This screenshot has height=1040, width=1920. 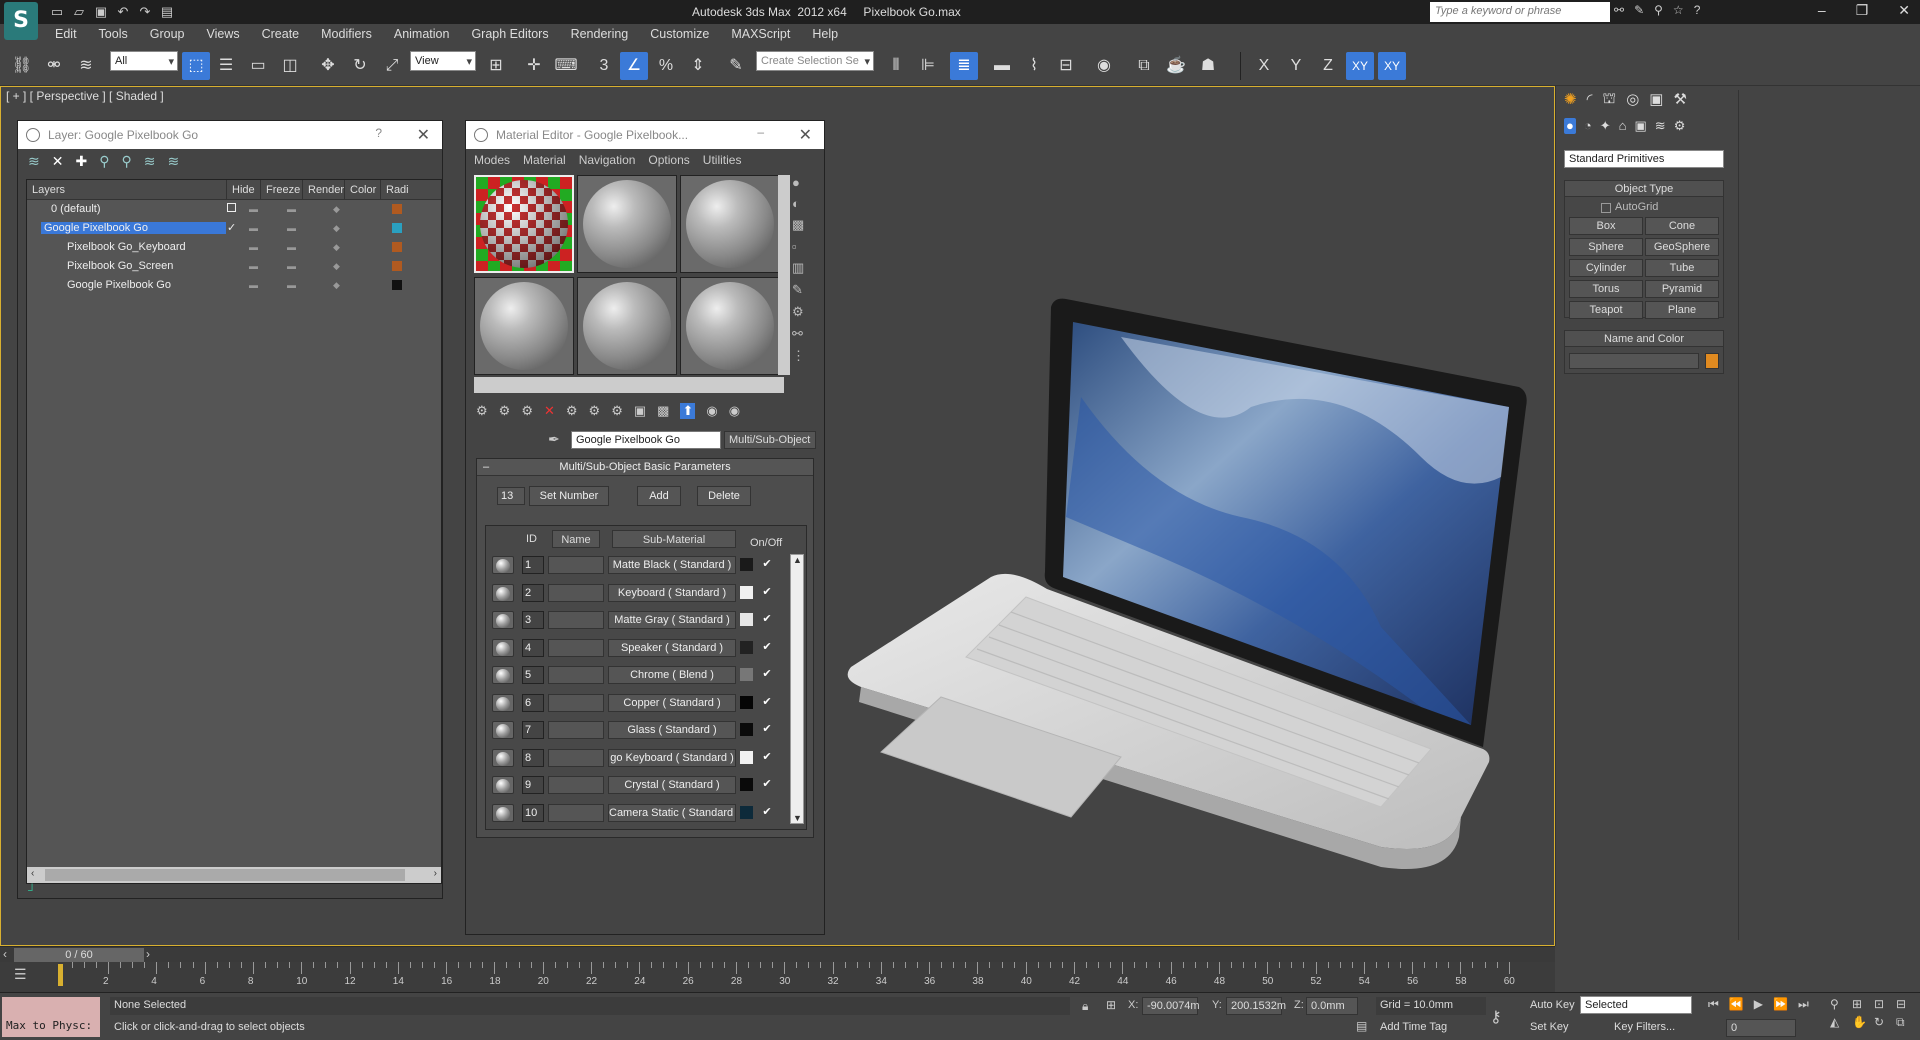 I want to click on graphite-modeling-icon: ▬, so click(x=1002, y=66).